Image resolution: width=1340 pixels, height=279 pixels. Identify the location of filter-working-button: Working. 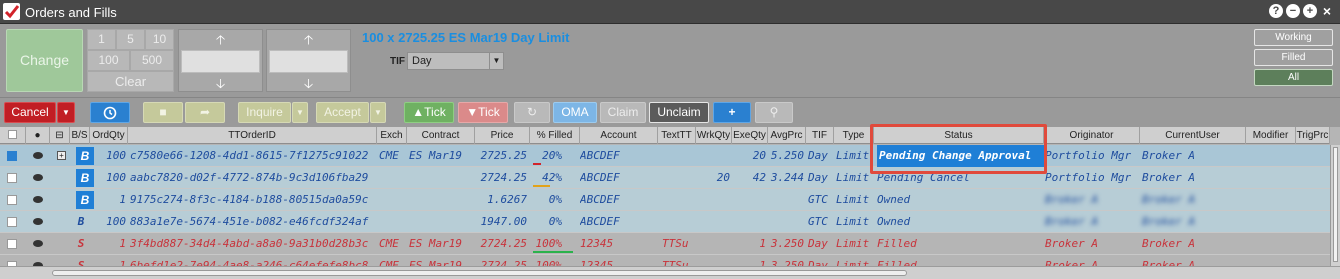
(1293, 37).